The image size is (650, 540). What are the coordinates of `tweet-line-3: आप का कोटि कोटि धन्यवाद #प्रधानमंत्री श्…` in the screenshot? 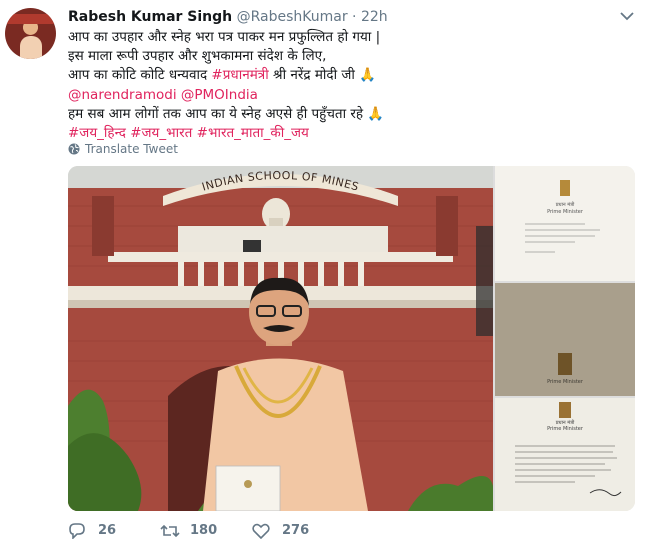 It's located at (353, 75).